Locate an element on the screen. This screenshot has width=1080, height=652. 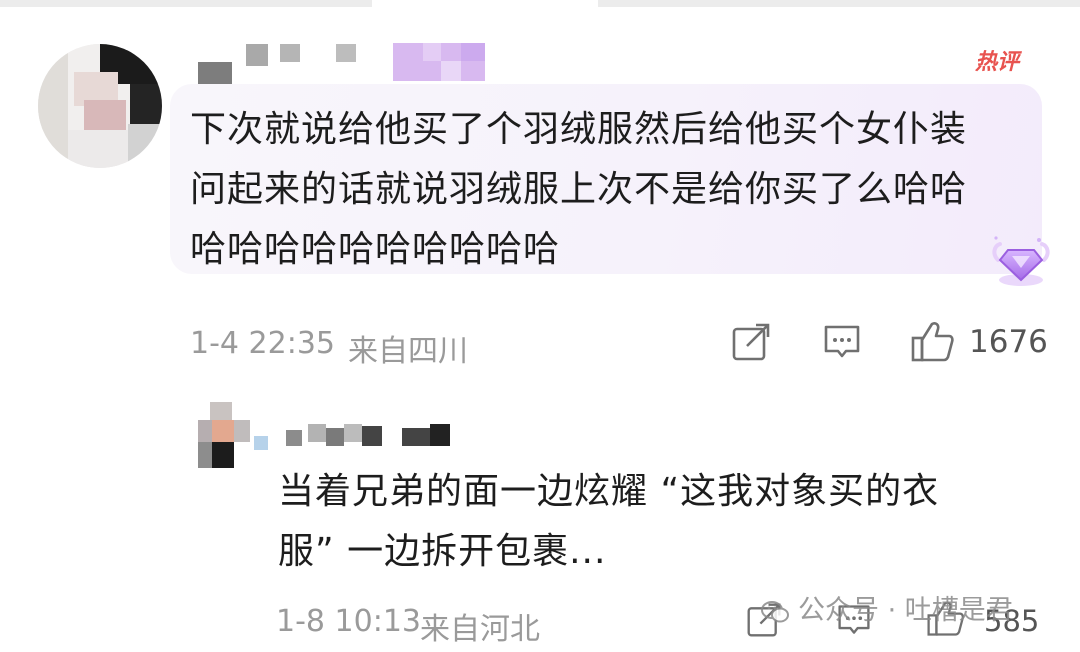
avatar is located at coordinates (100, 106).